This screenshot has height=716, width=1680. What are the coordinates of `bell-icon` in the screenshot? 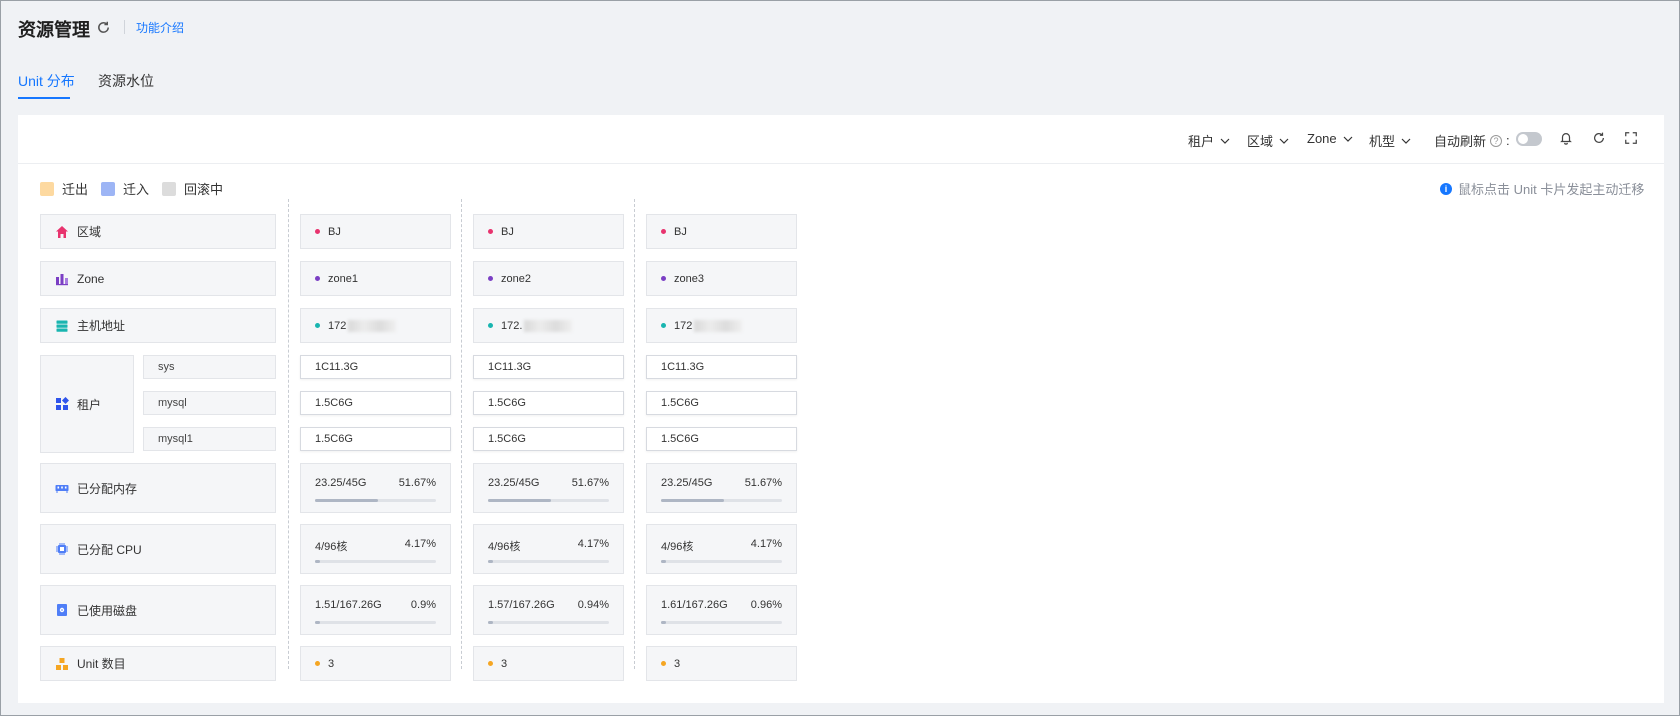 It's located at (1566, 138).